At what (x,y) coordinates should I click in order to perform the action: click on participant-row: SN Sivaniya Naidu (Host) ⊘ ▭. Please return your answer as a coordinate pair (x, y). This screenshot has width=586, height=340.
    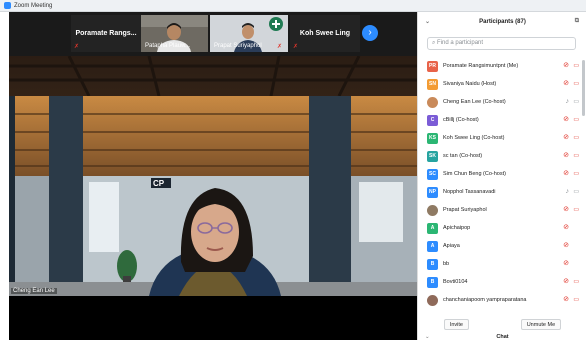
    Looking at the image, I should click on (502, 85).